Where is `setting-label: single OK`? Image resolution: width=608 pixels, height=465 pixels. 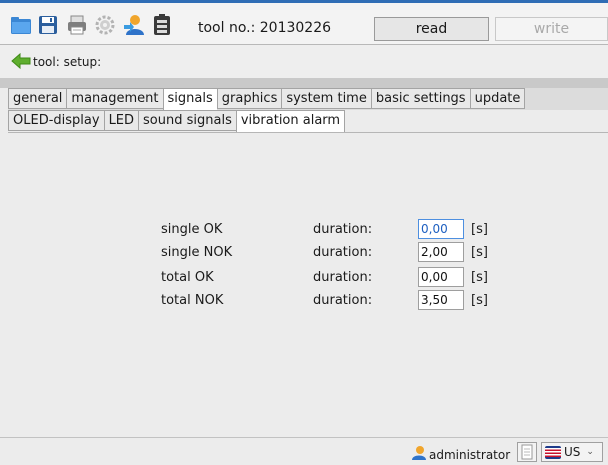
setting-label: single OK is located at coordinates (192, 229).